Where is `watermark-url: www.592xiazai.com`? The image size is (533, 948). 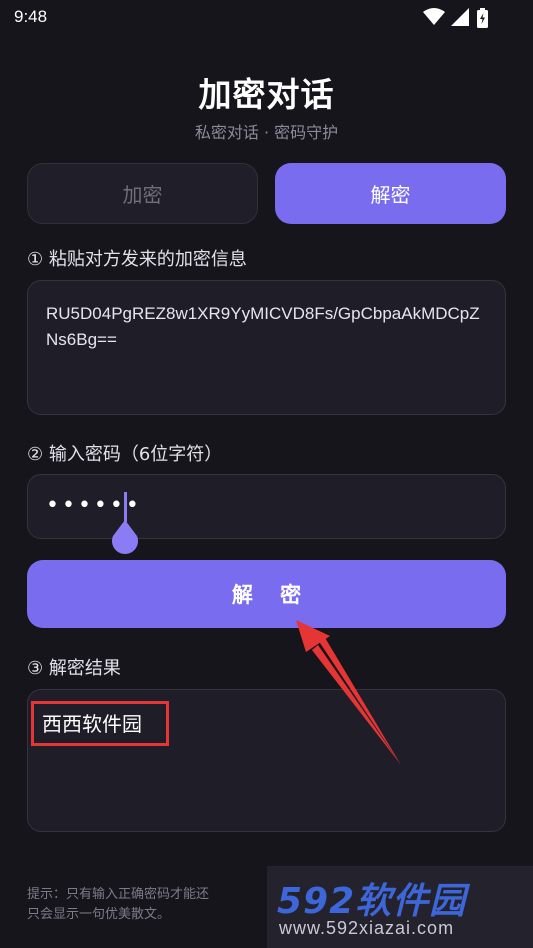 watermark-url: www.592xiazai.com is located at coordinates (367, 928).